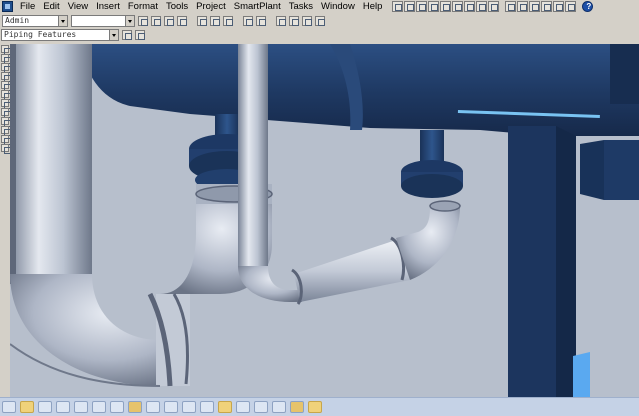  I want to click on standard-toolbar: Admin, so click(319, 20).